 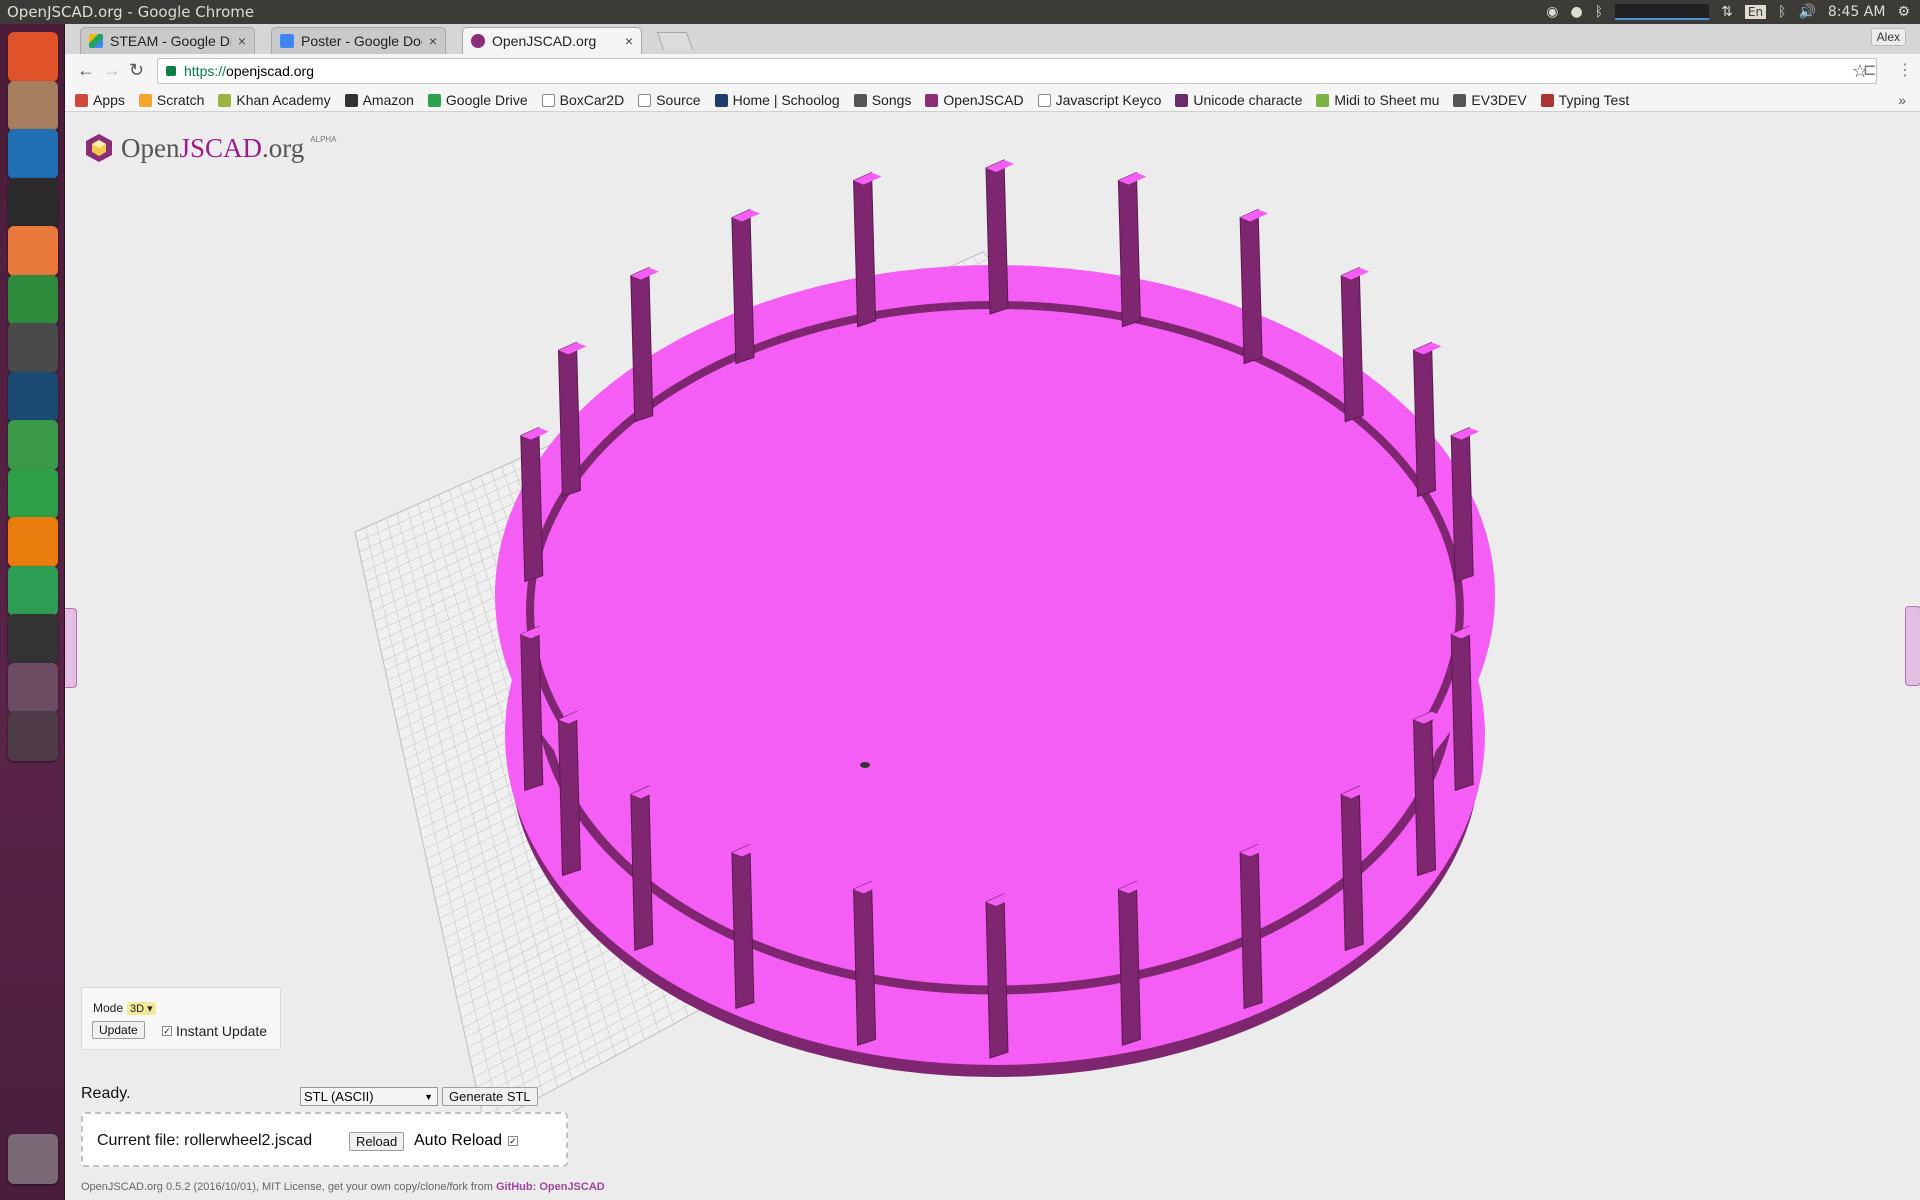 What do you see at coordinates (118, 1030) in the screenshot?
I see `update-button: Update` at bounding box center [118, 1030].